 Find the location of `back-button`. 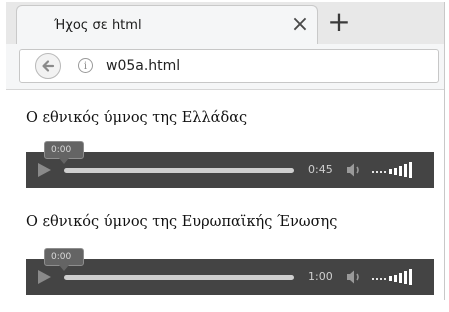

back-button is located at coordinates (48, 66).